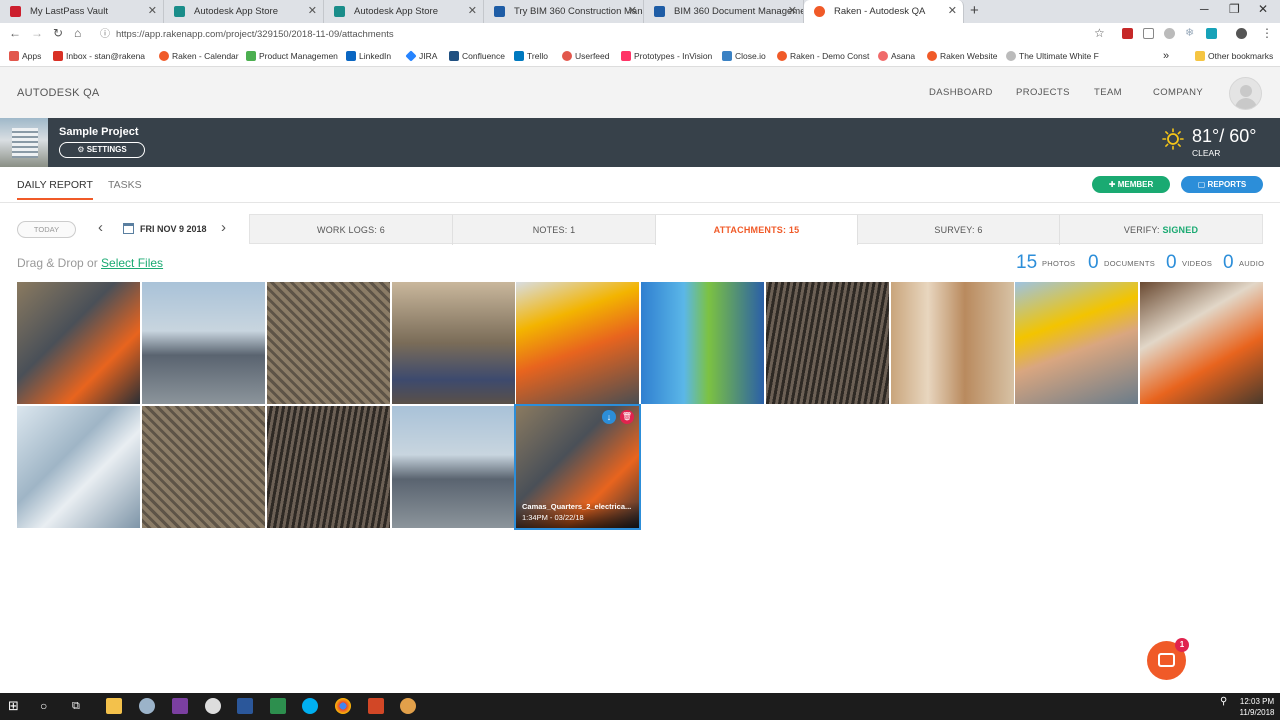 Image resolution: width=1280 pixels, height=720 pixels. I want to click on bookmark-item: Raken Website, so click(962, 56).